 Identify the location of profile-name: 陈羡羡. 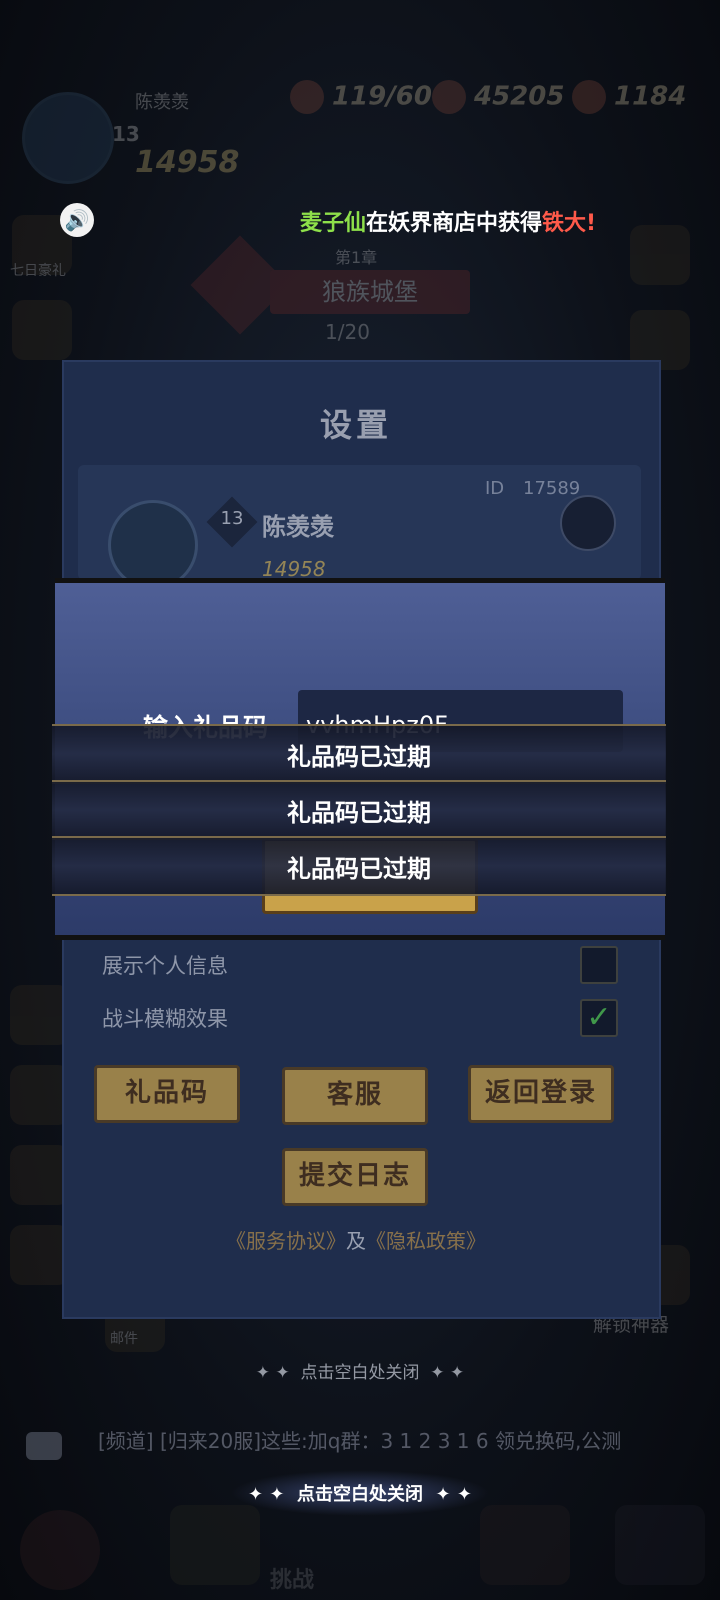
(298, 527).